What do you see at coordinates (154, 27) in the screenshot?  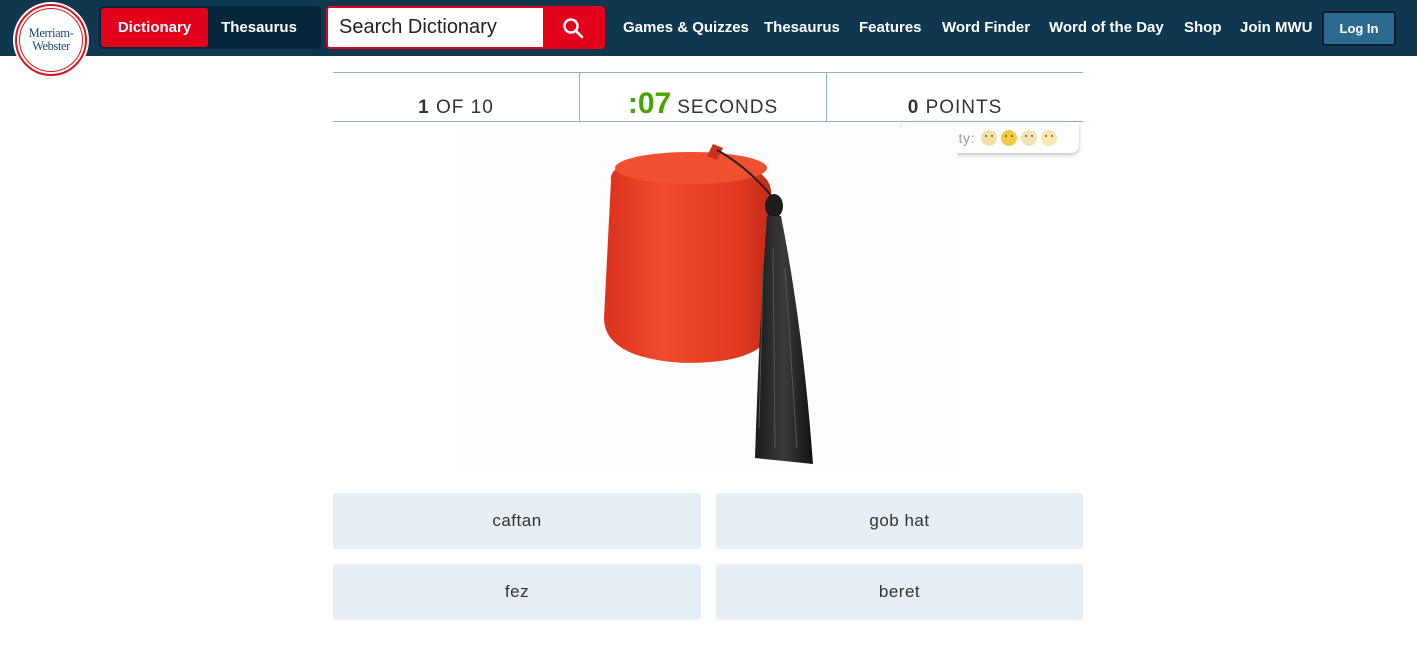 I see `dictionary-tab: Dictionary` at bounding box center [154, 27].